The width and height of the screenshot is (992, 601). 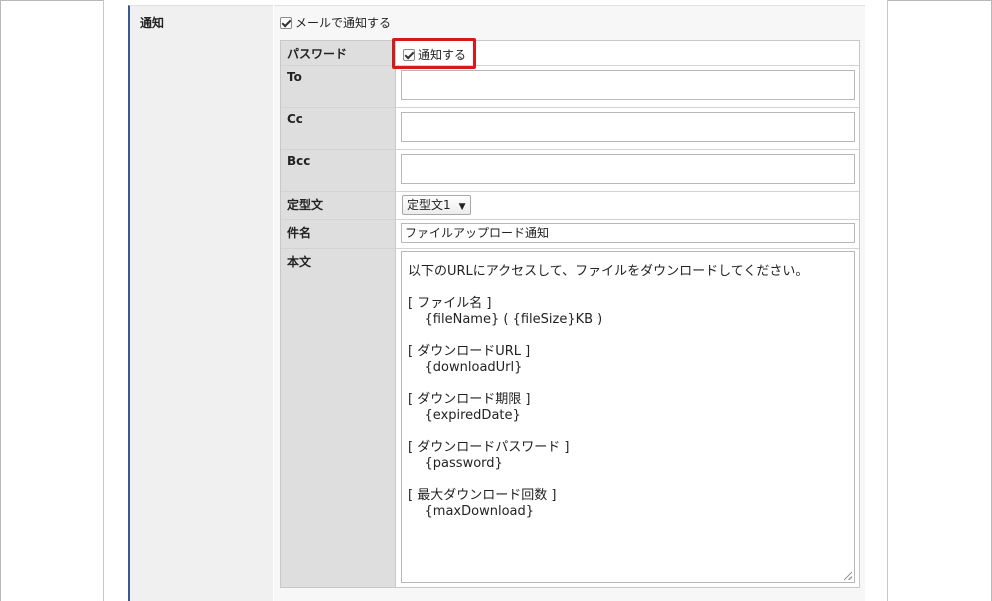 I want to click on subject-input: ファイルアップロード通知, so click(x=628, y=233).